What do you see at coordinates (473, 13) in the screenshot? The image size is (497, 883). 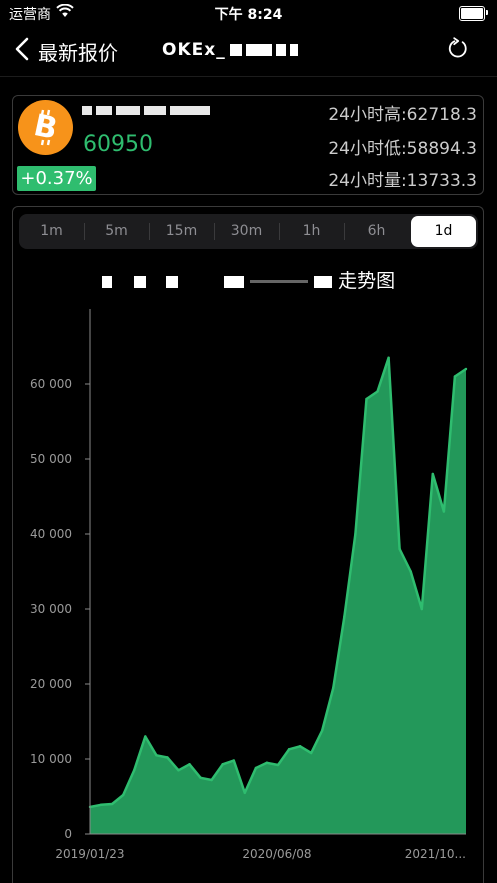 I see `battery-icon` at bounding box center [473, 13].